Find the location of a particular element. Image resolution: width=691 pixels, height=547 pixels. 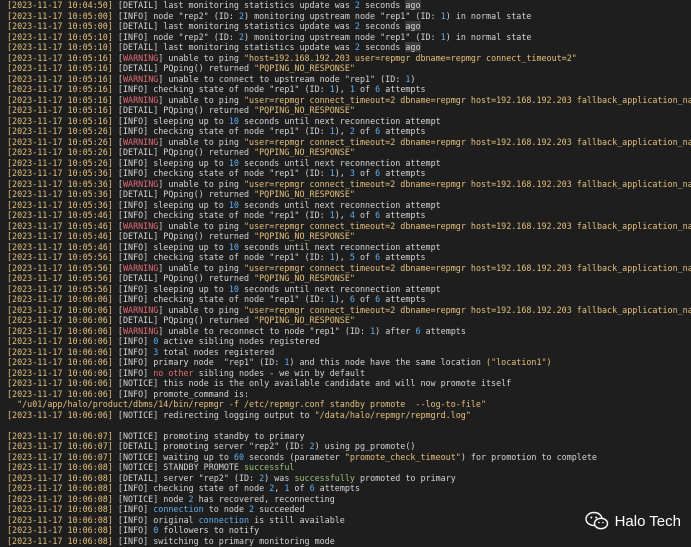

log-text: connection is located at coordinates (224, 519).